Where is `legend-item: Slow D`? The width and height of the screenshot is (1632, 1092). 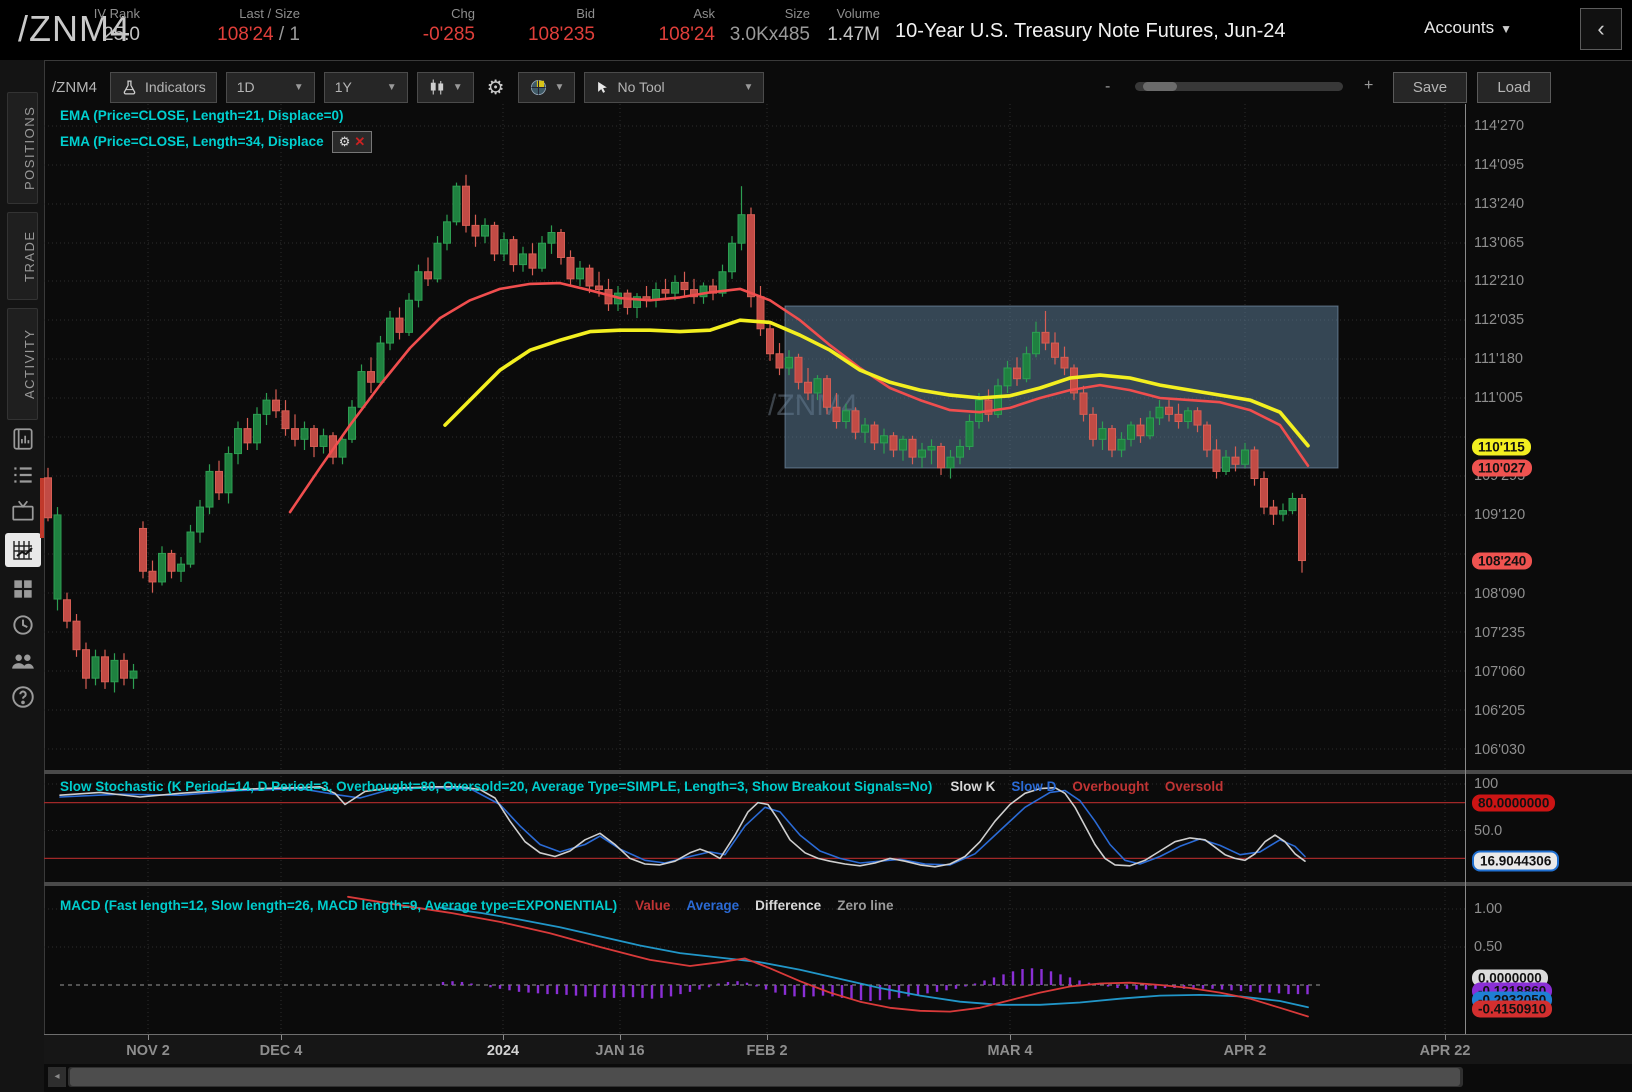 legend-item: Slow D is located at coordinates (1034, 786).